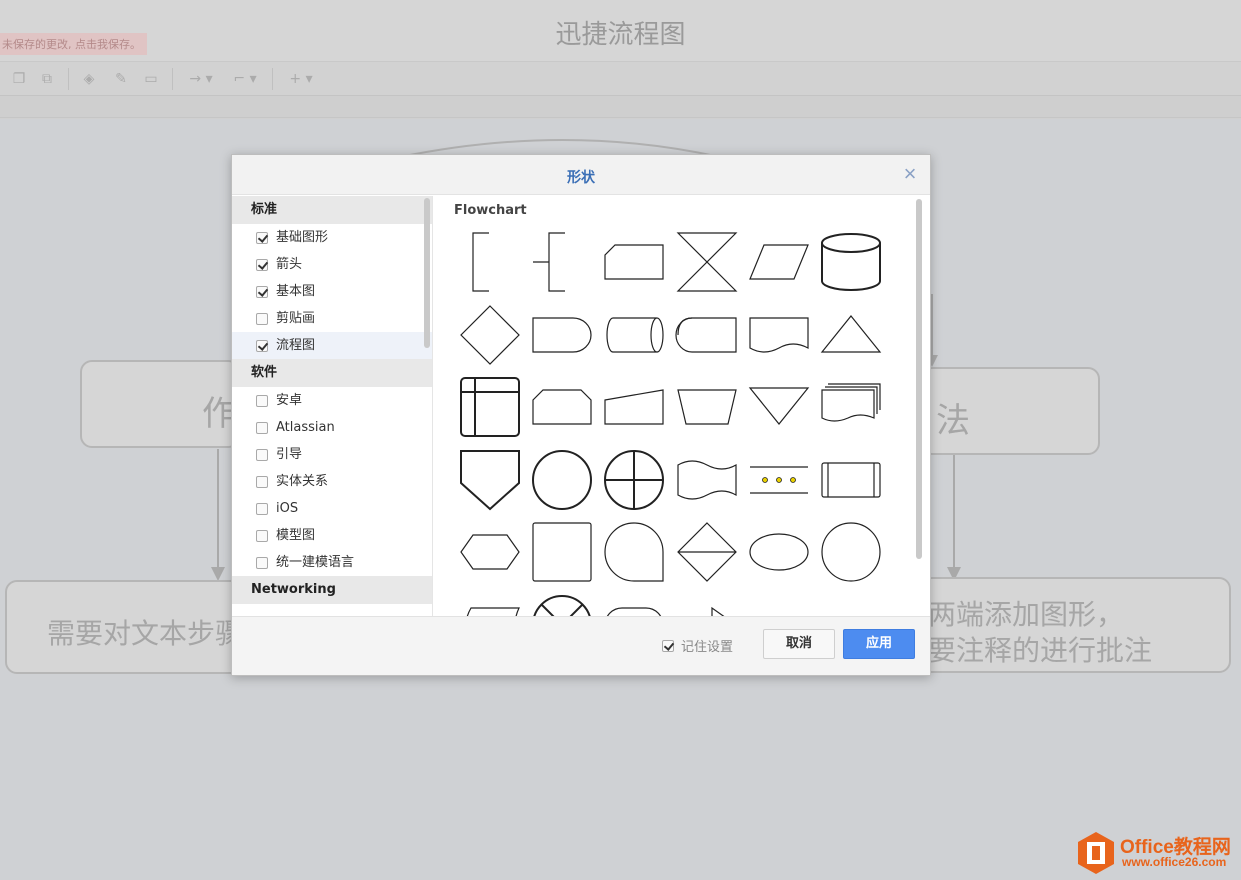 The image size is (1241, 880). Describe the element at coordinates (851, 335) in the screenshot. I see `shape-extract` at that location.